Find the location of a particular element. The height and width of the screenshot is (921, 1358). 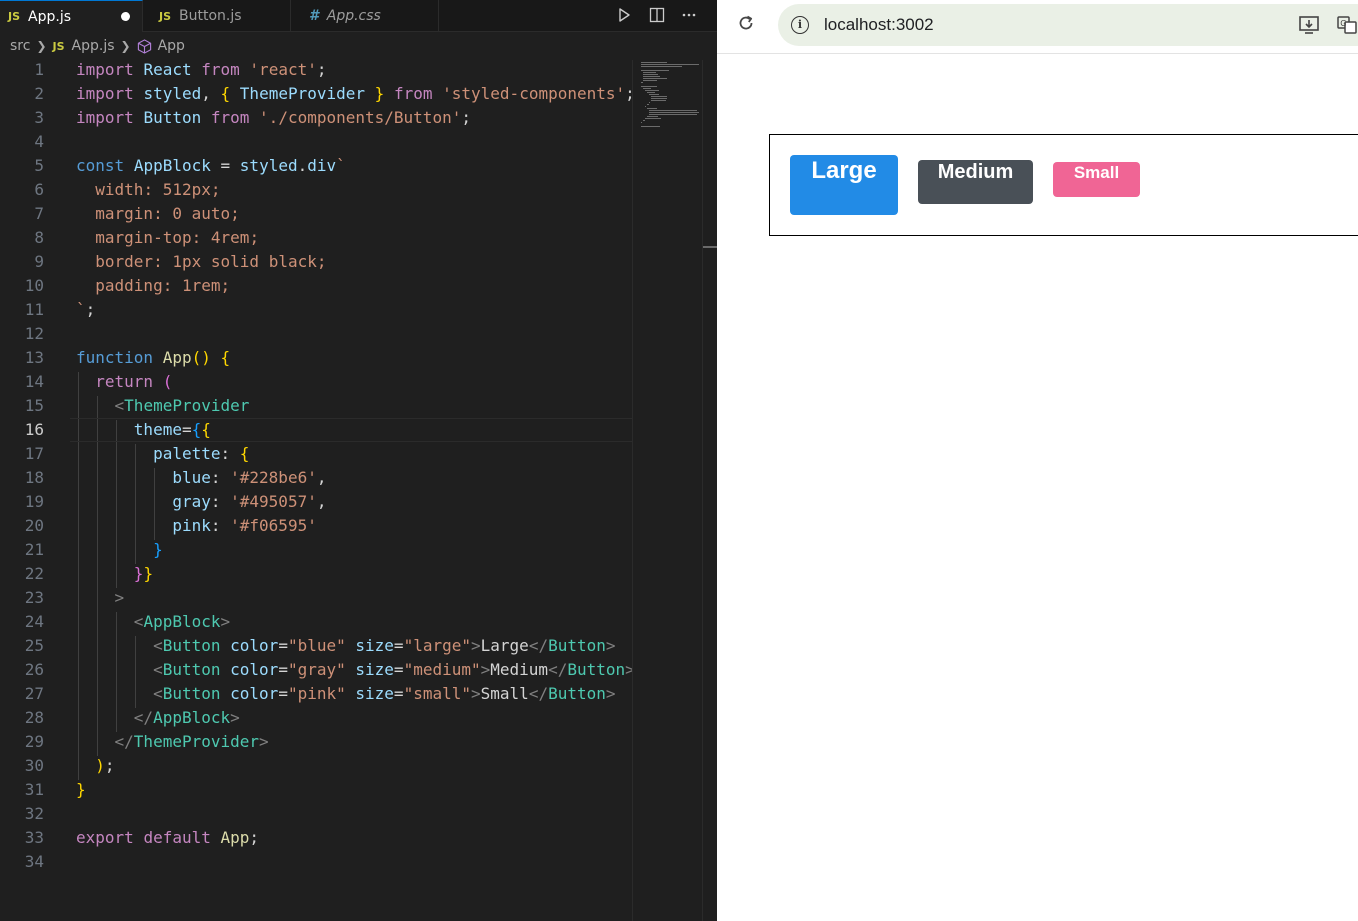

code-line: 24 <AppBlock> is located at coordinates (316, 622).